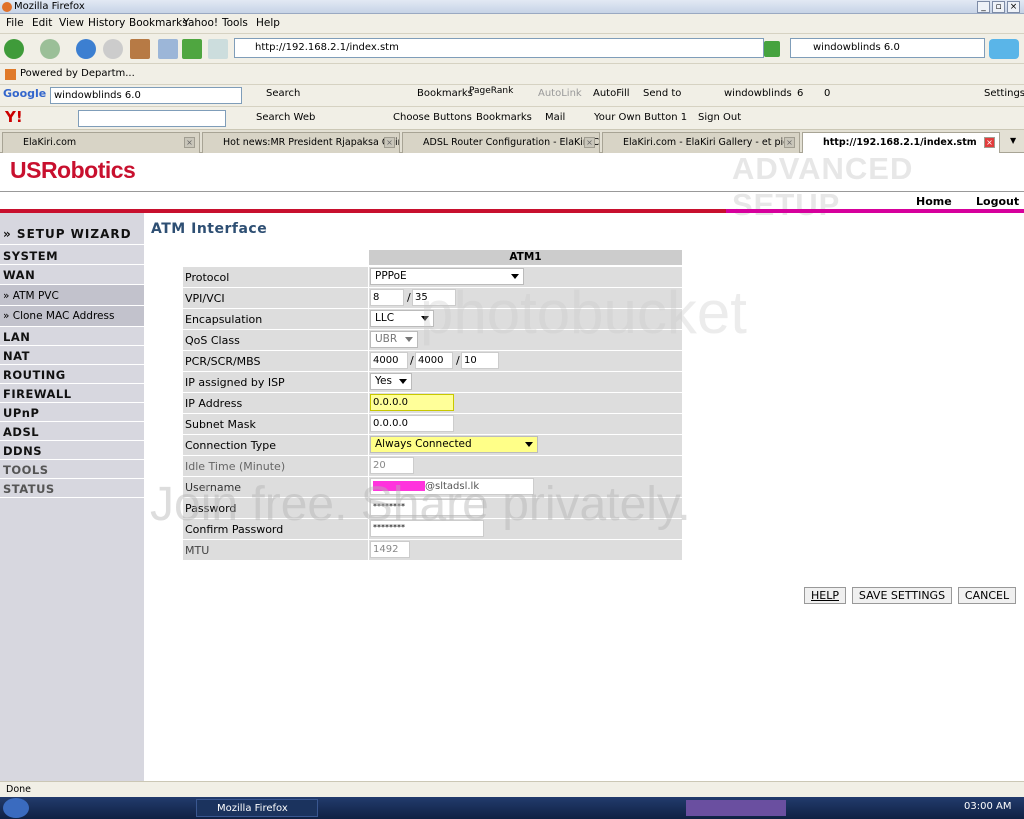 Image resolution: width=1024 pixels, height=819 pixels. What do you see at coordinates (998, 7) in the screenshot?
I see `maximize-button: ▫` at bounding box center [998, 7].